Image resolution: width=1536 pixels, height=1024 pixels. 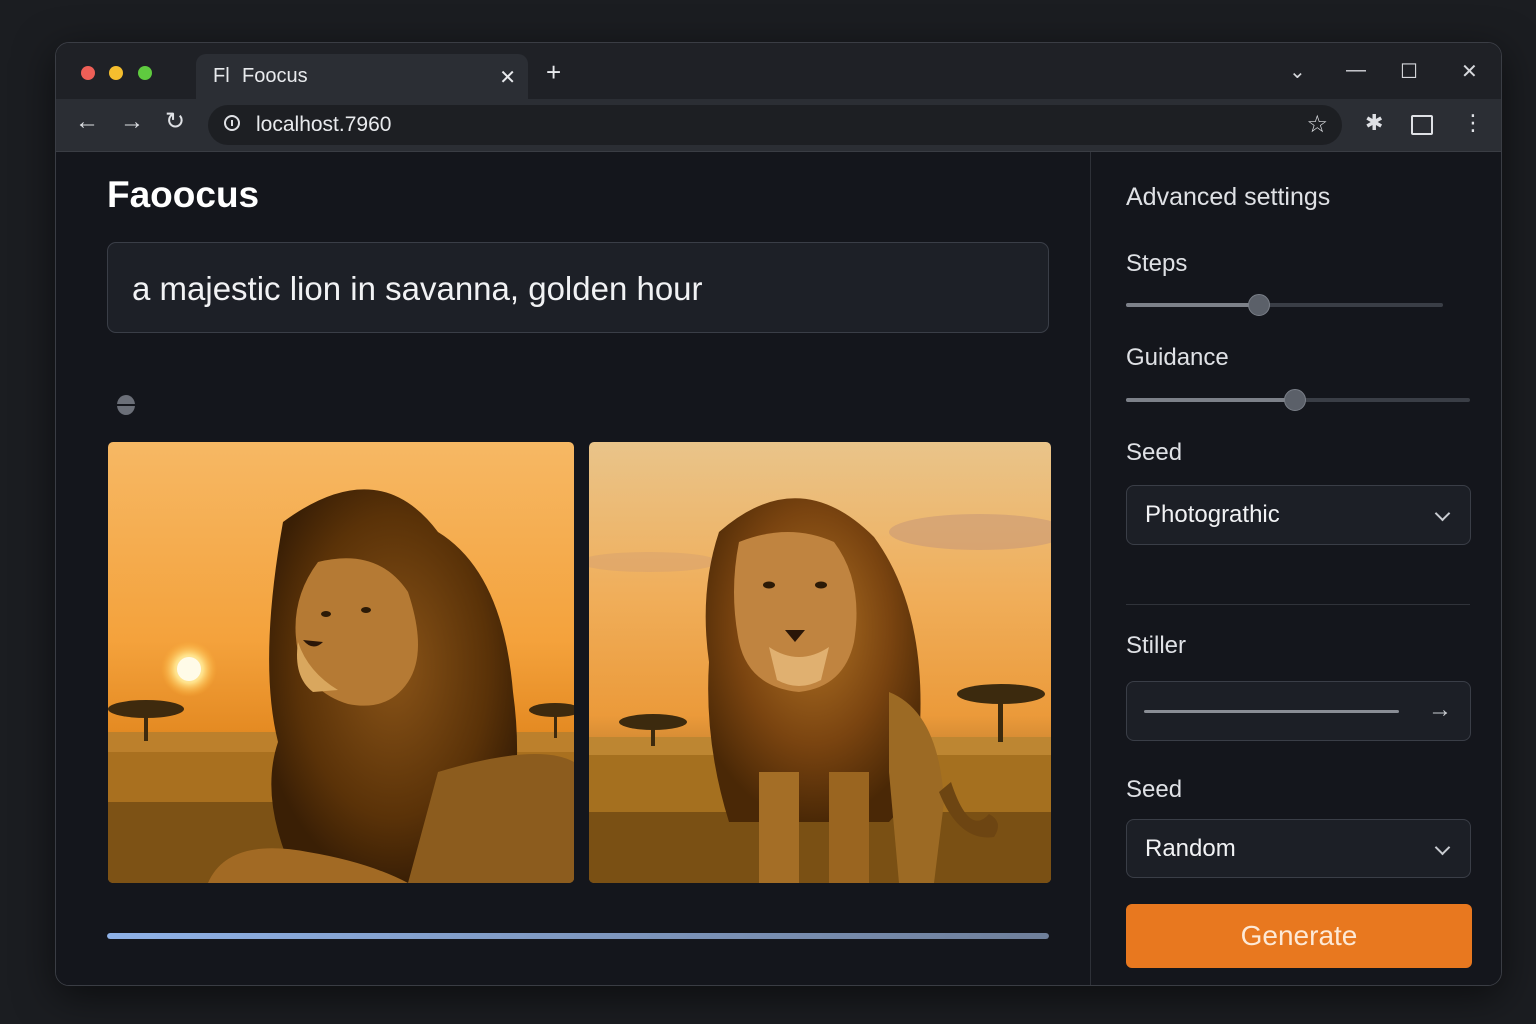 What do you see at coordinates (88, 73) in the screenshot?
I see `close-window-button` at bounding box center [88, 73].